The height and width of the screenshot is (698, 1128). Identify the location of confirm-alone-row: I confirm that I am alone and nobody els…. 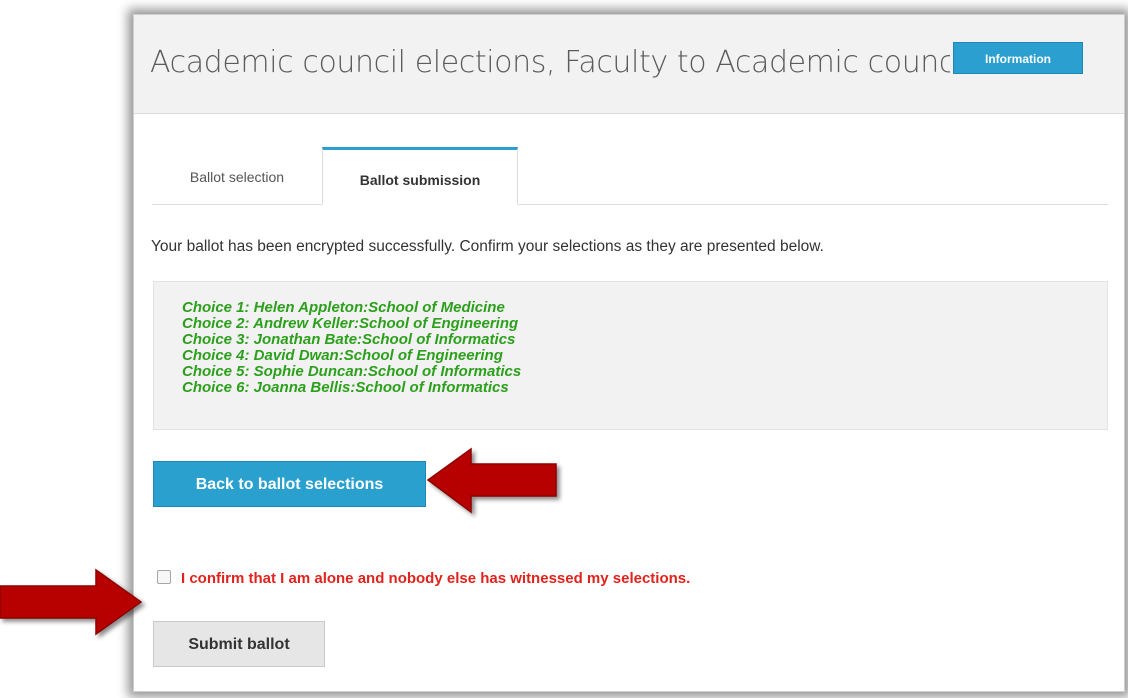
(423, 578).